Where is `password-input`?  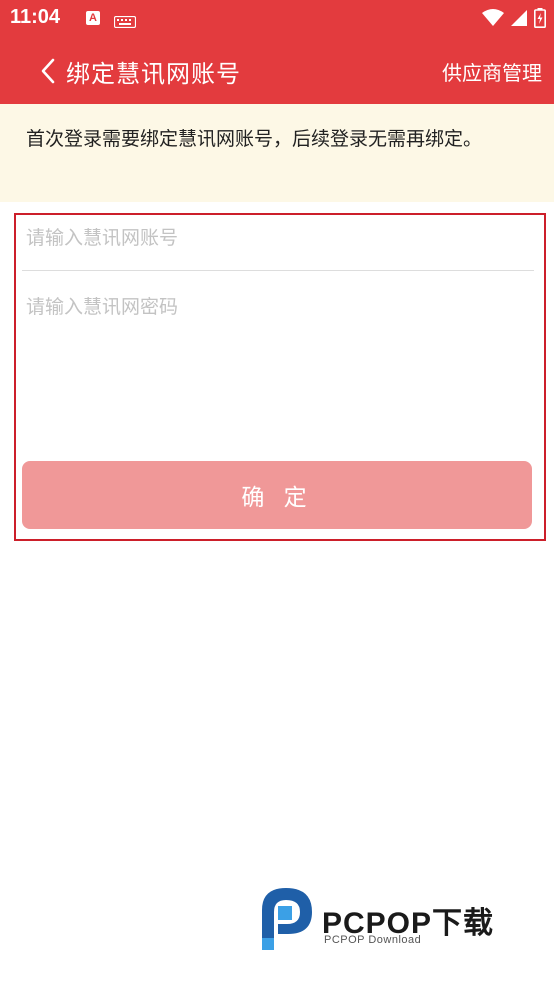
password-input is located at coordinates (282, 307).